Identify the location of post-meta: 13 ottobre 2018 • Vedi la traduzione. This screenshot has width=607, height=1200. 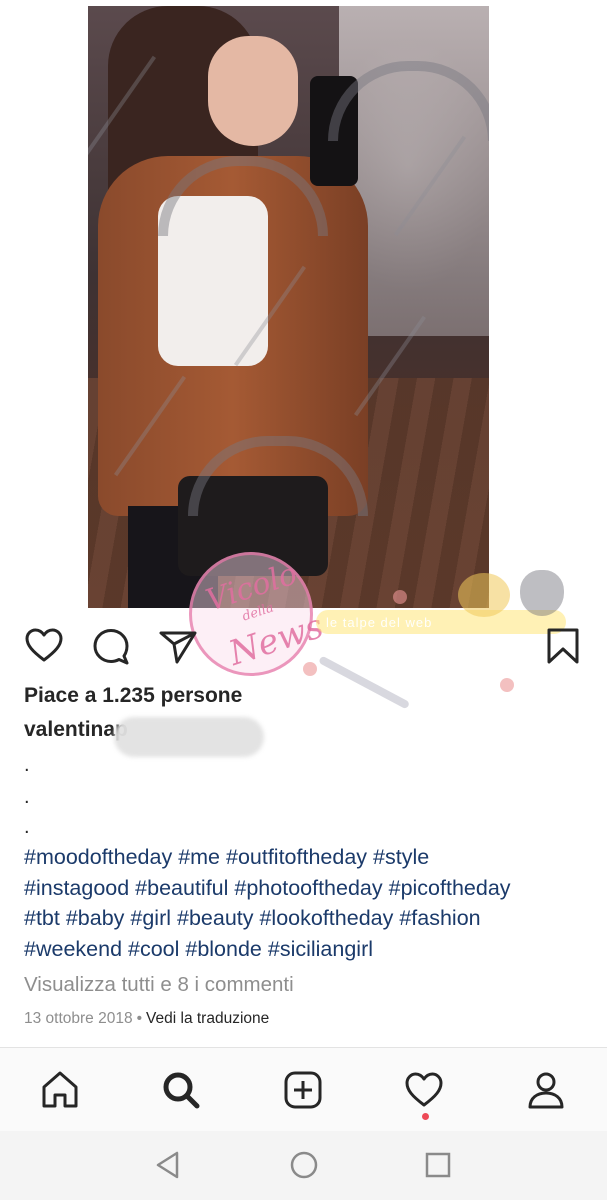
(146, 1019).